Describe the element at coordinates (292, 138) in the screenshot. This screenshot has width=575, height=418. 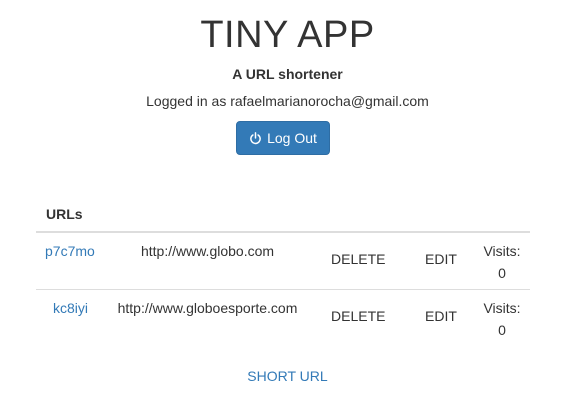
I see `logout-button-label: Log Out` at that location.